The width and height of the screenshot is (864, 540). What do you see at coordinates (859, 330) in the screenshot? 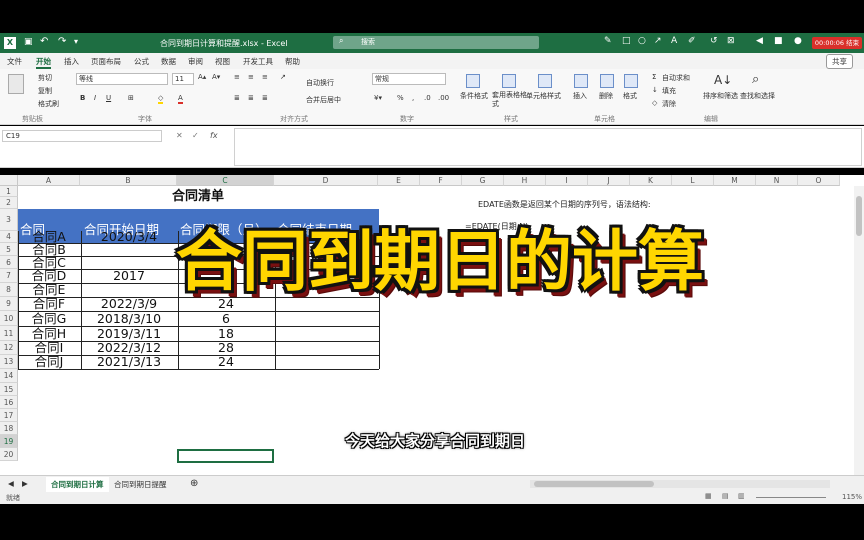
I see `vertical-scrollbar` at bounding box center [859, 330].